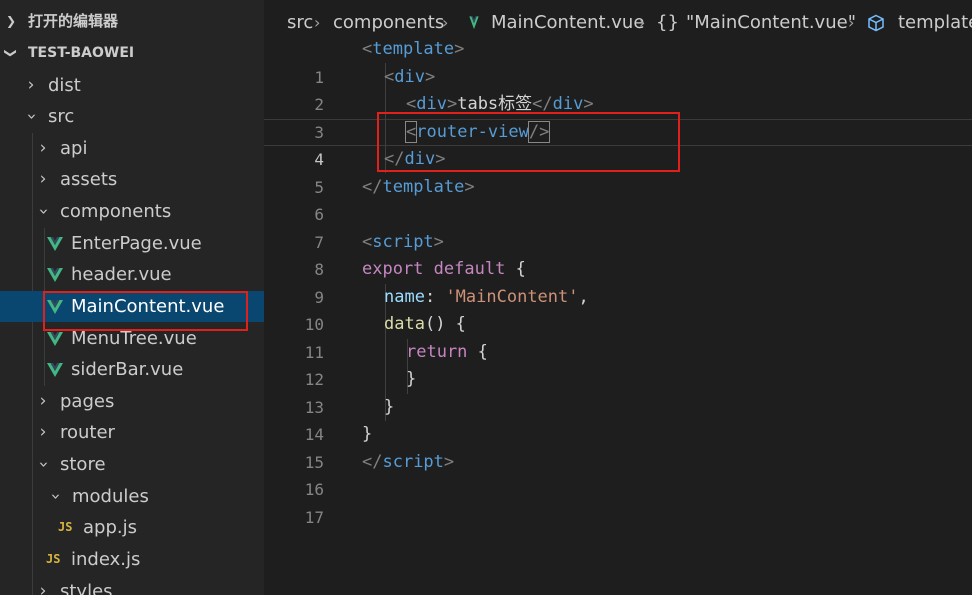 The height and width of the screenshot is (595, 972). What do you see at coordinates (132, 464) in the screenshot?
I see `tree-folder-store: › store` at bounding box center [132, 464].